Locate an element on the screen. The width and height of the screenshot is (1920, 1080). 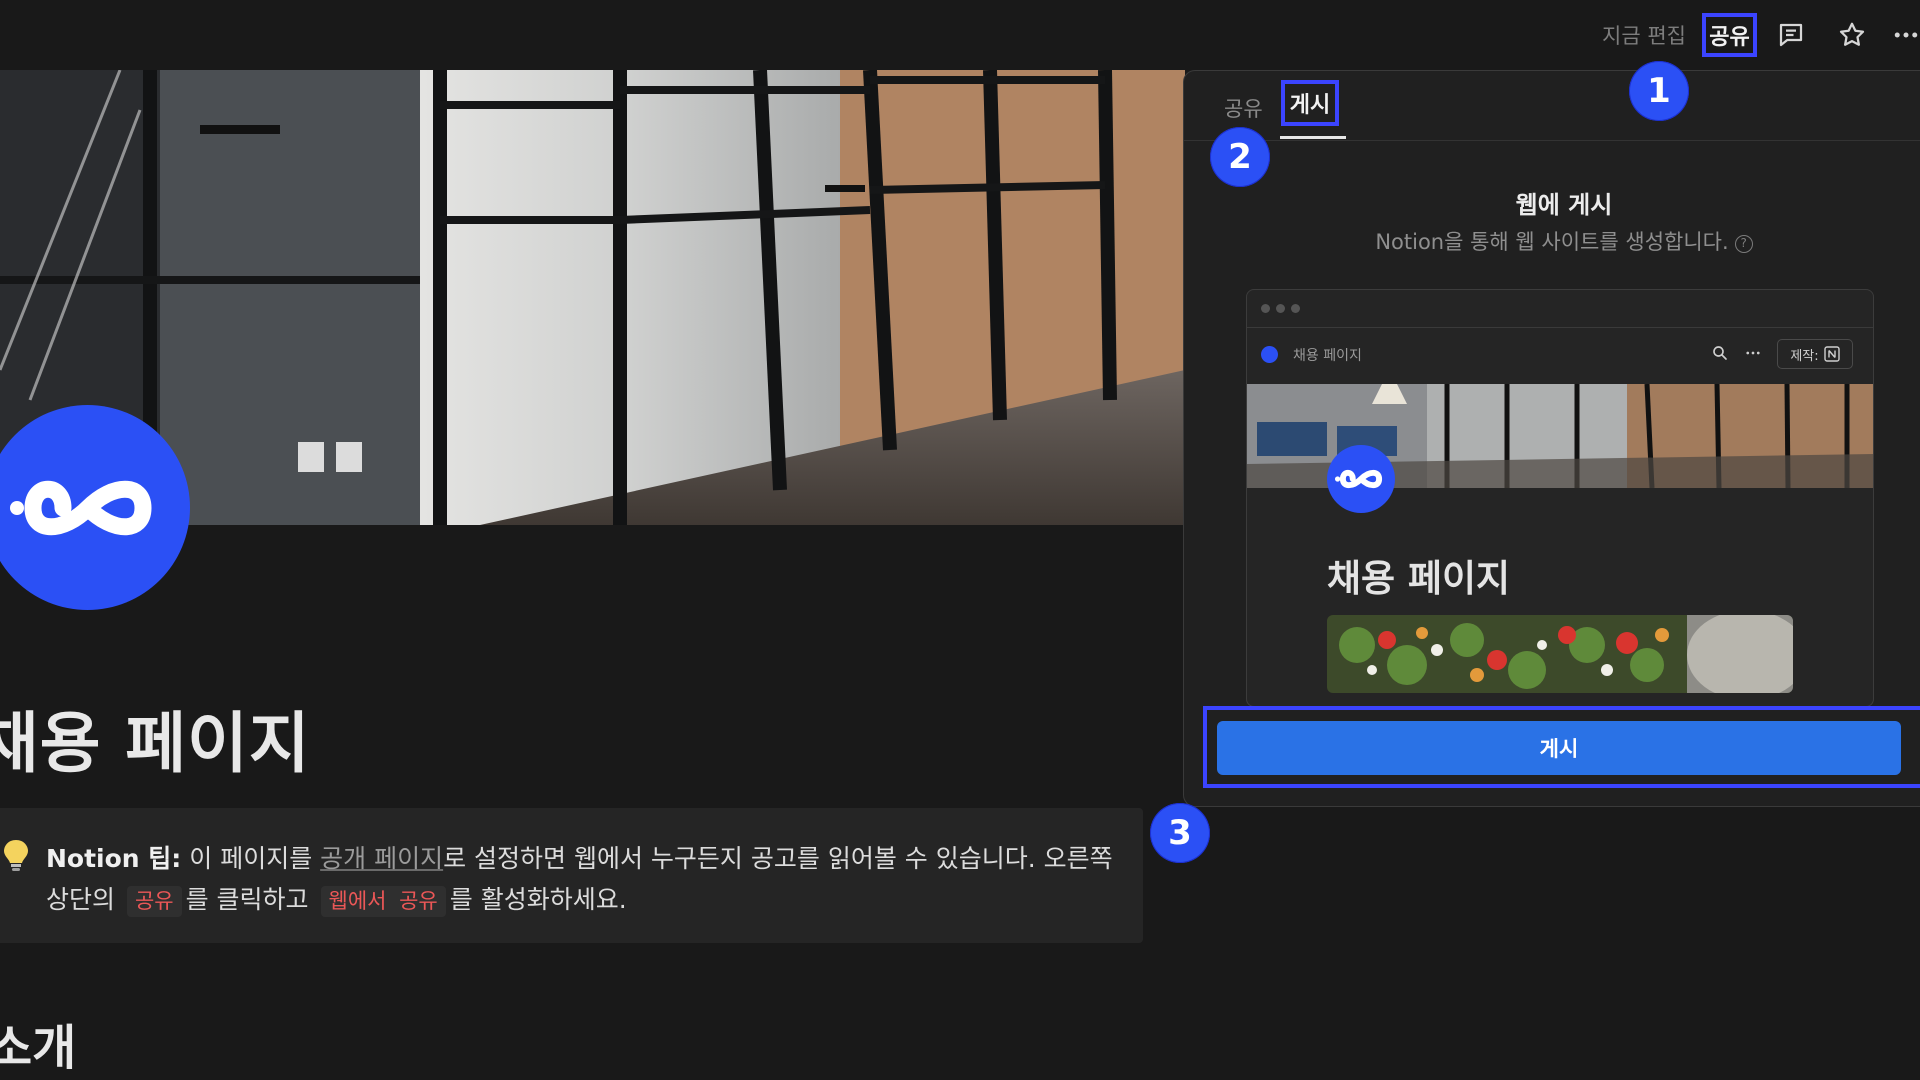
preview-page-name: 채용 페이지 is located at coordinates (1327, 356).